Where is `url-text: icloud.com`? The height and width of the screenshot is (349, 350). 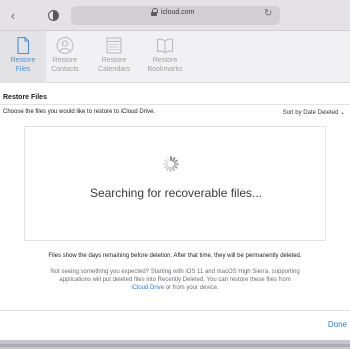
url-text: icloud.com is located at coordinates (178, 12).